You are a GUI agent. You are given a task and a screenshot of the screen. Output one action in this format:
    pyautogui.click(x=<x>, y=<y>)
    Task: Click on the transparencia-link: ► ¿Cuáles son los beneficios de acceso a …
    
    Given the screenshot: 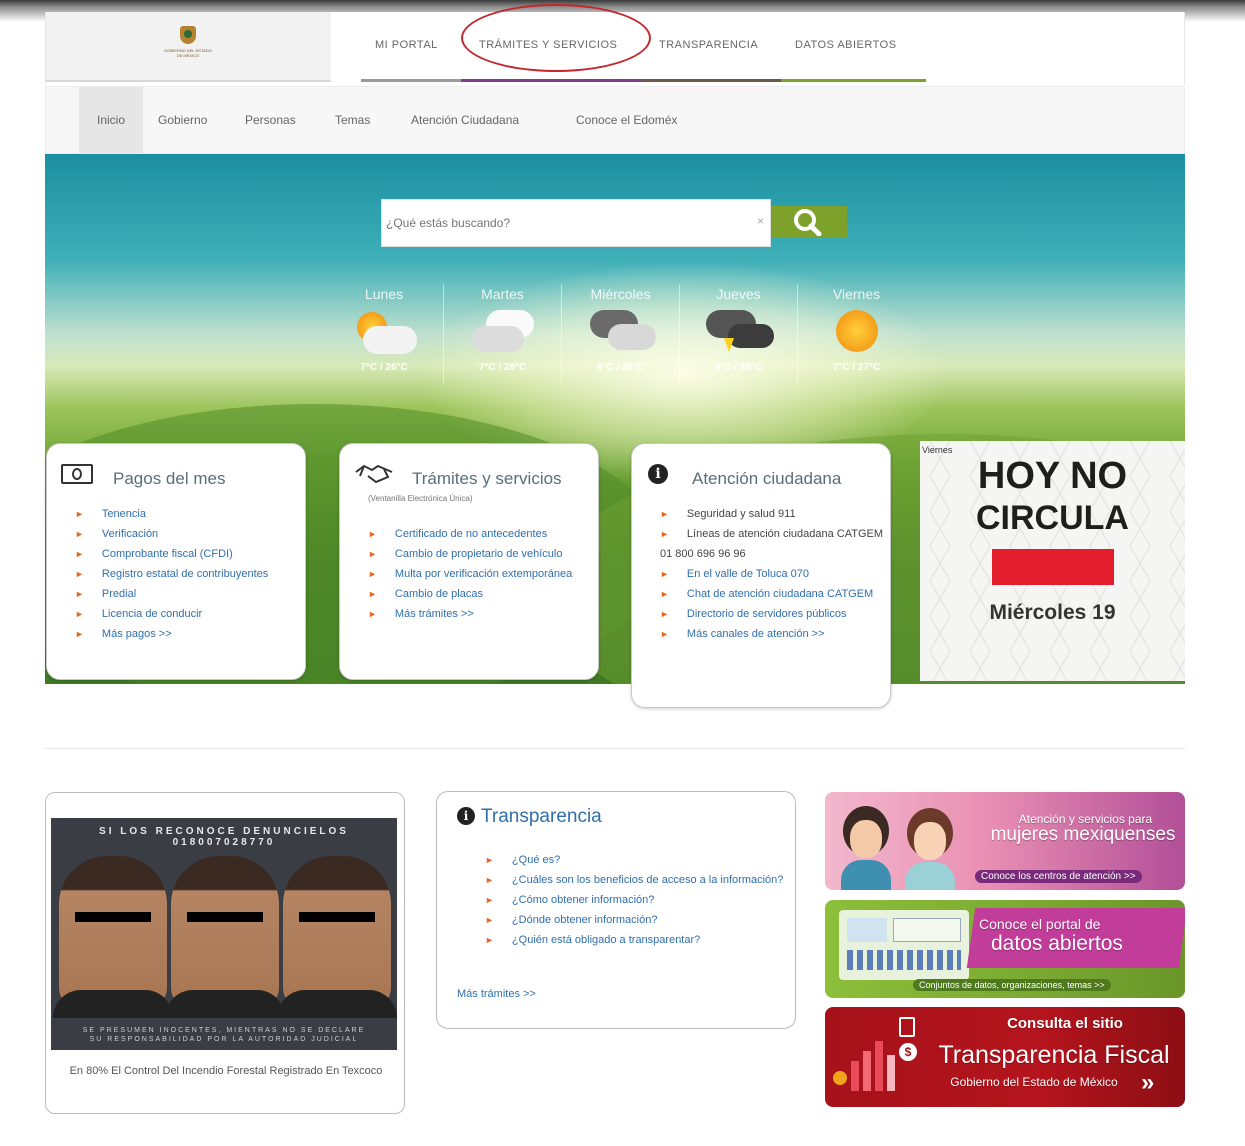 What is the action you would take?
    pyautogui.click(x=635, y=880)
    